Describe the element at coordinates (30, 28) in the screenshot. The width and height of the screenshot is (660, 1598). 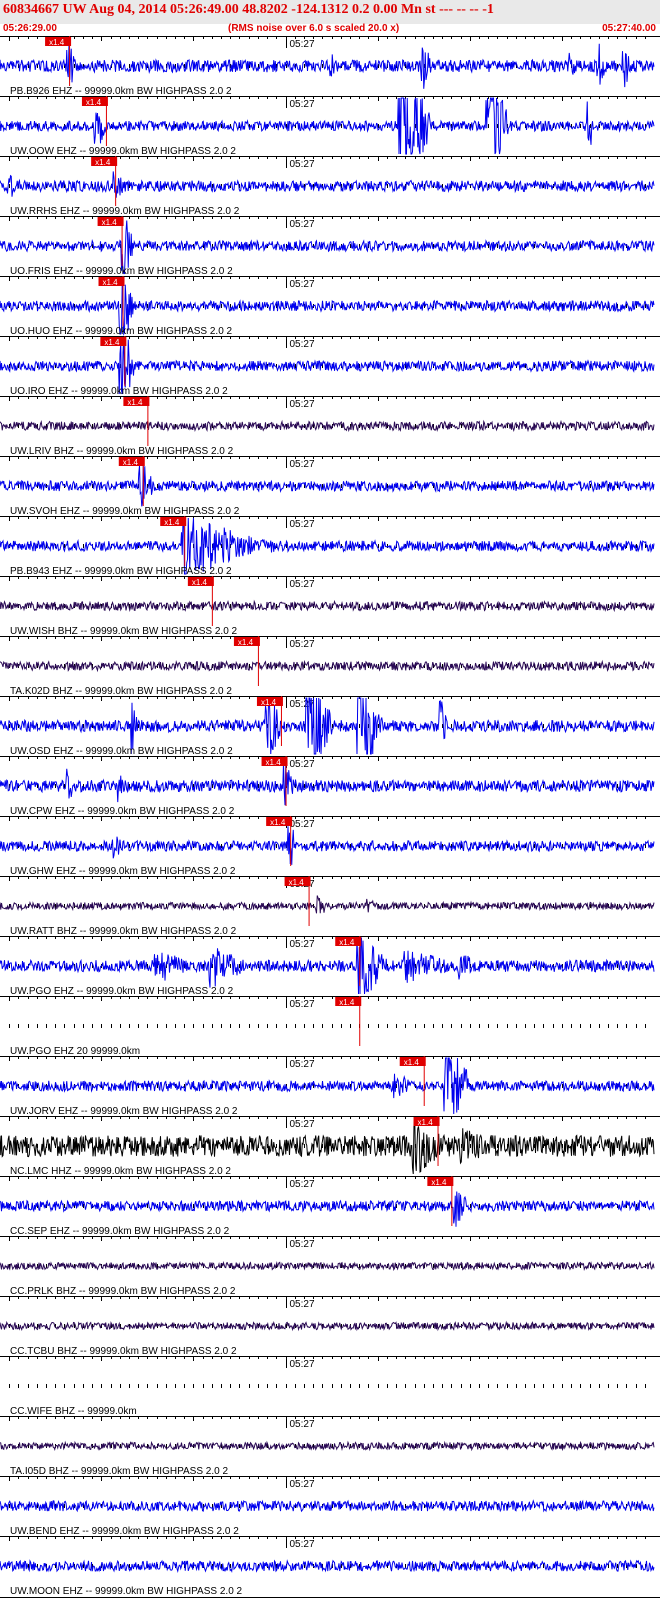
I see `start-time: 05:26:29.00` at that location.